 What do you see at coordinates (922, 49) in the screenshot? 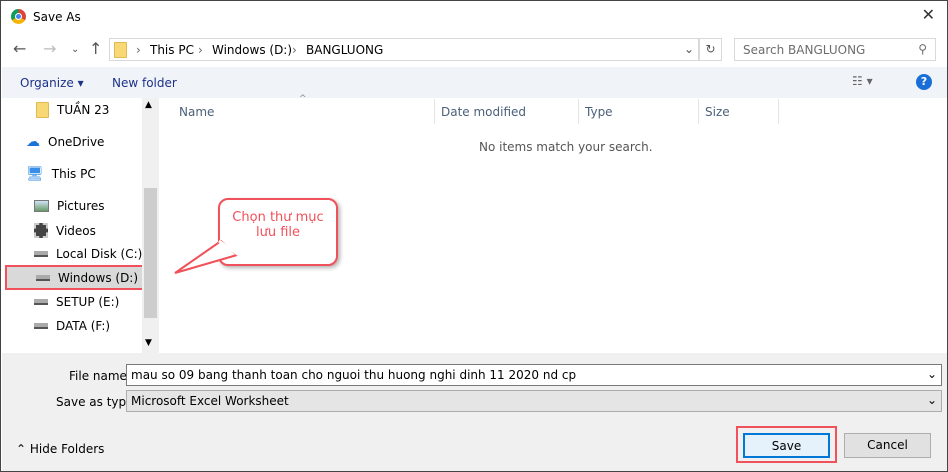
I see `search-icon: ⚲` at bounding box center [922, 49].